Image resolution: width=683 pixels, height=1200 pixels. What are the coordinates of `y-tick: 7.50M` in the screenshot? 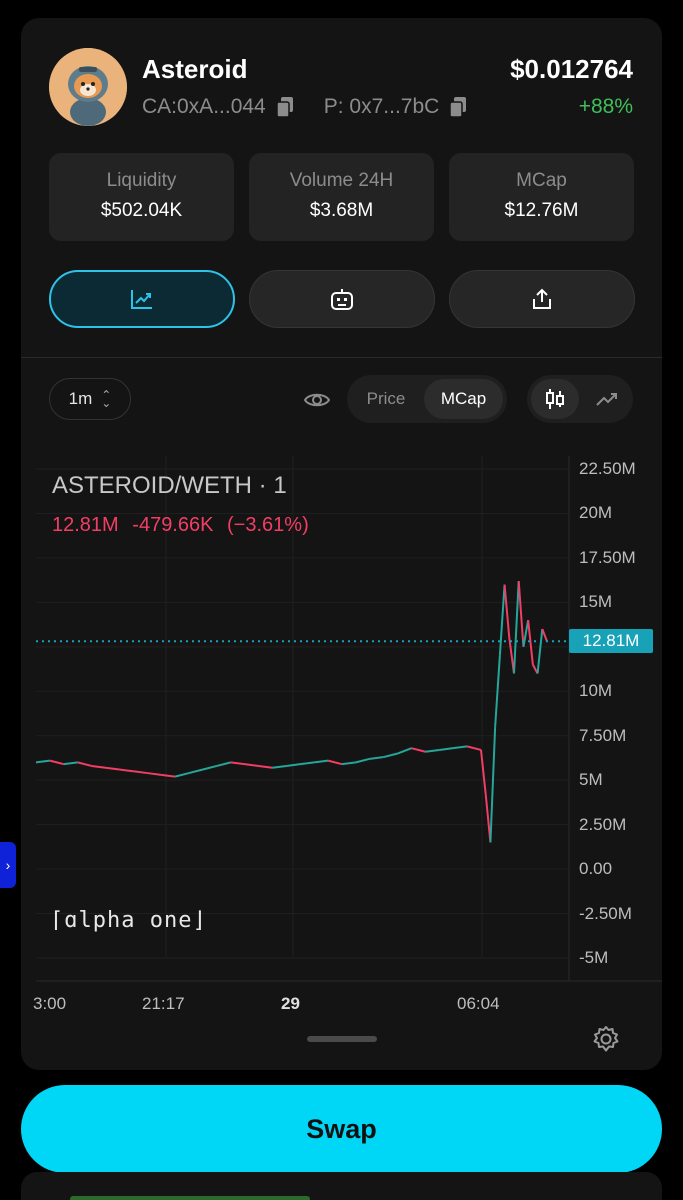 It's located at (603, 735).